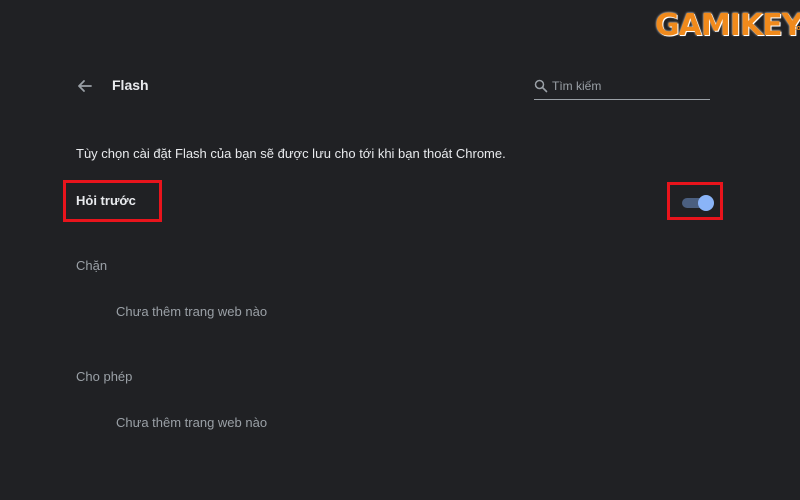 The height and width of the screenshot is (500, 800). Describe the element at coordinates (541, 86) in the screenshot. I see `search-icon` at that location.